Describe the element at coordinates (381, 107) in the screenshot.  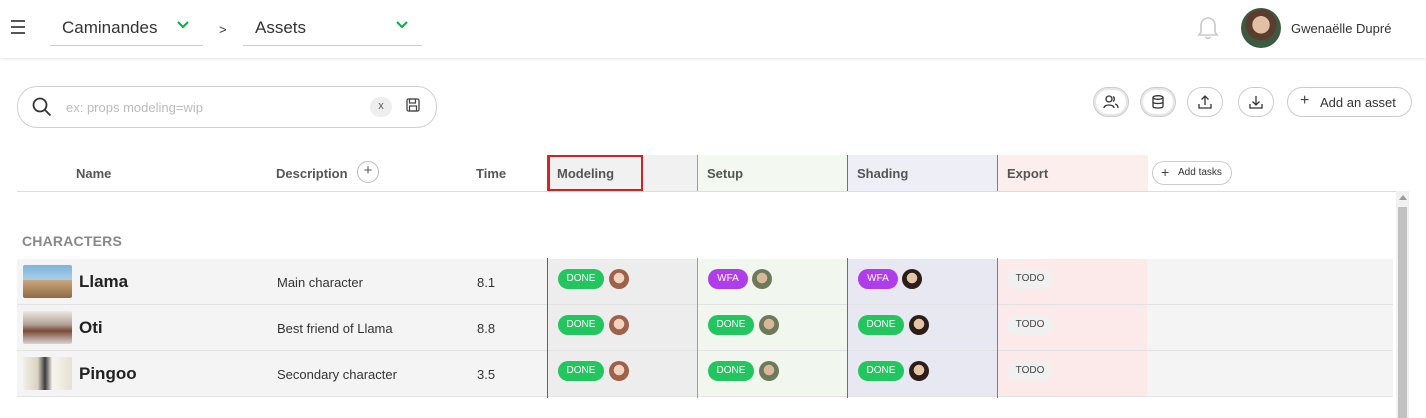
I see `clear-search-button: x` at that location.